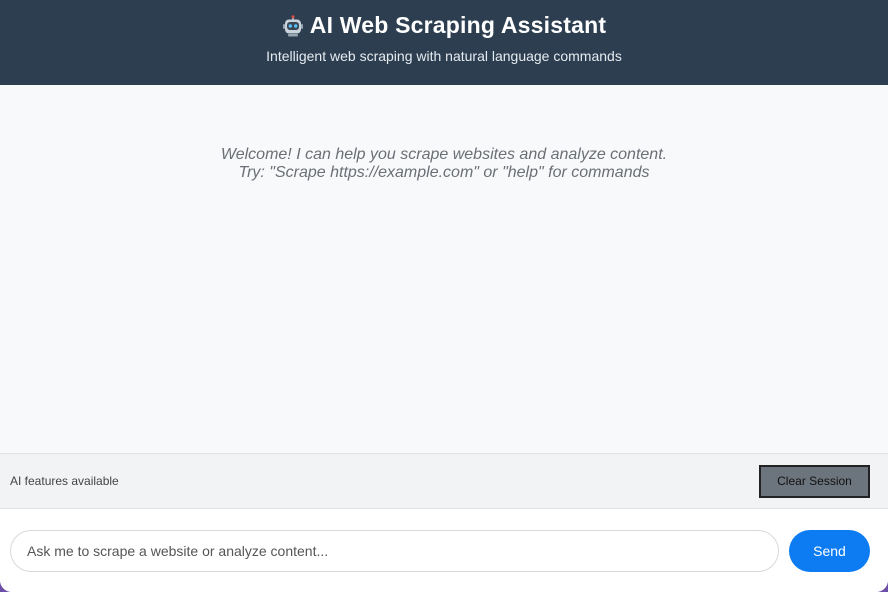 The height and width of the screenshot is (592, 888). Describe the element at coordinates (829, 550) in the screenshot. I see `send-button: Send` at that location.